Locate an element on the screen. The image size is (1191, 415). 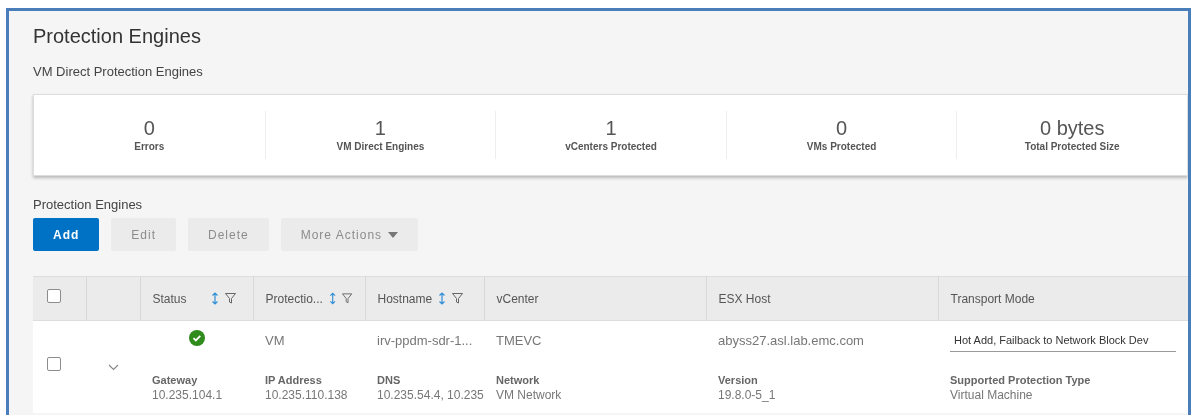
stat-label: VM Direct Engines is located at coordinates (380, 147).